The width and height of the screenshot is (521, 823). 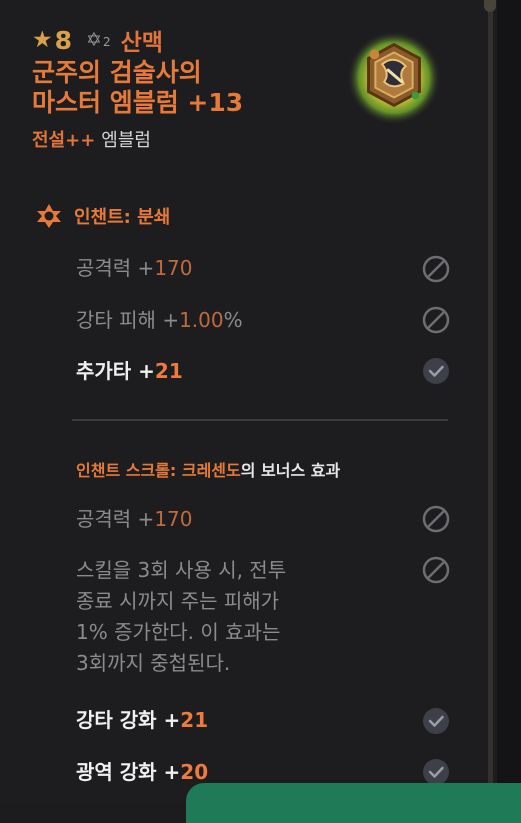 I want to click on stat-label: 광역 강화 +, so click(x=128, y=772).